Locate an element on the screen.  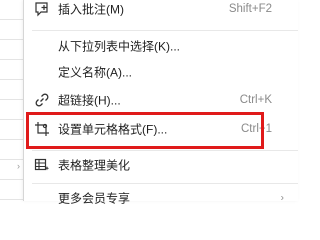
menu-item-hyperlink: 超链接(H)... Ctrl+K is located at coordinates (161, 100).